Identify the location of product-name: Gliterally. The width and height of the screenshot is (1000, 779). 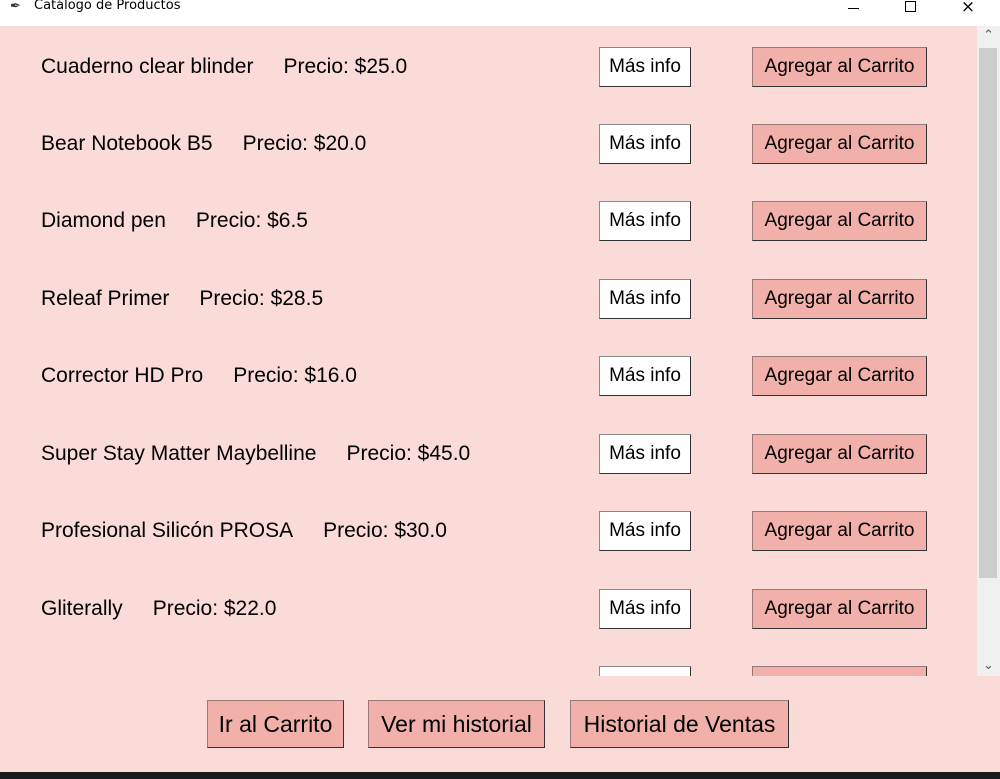
(82, 608).